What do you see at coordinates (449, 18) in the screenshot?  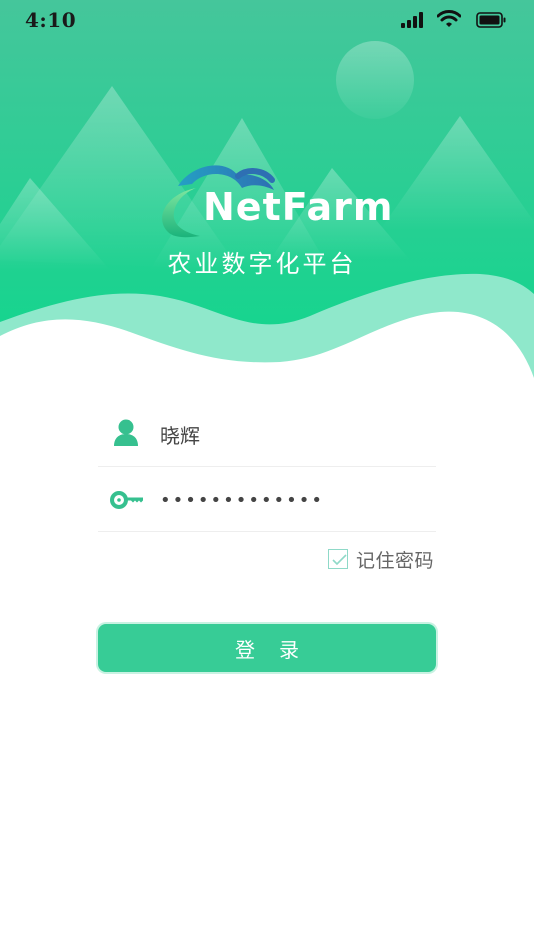 I see `wifi-icon` at bounding box center [449, 18].